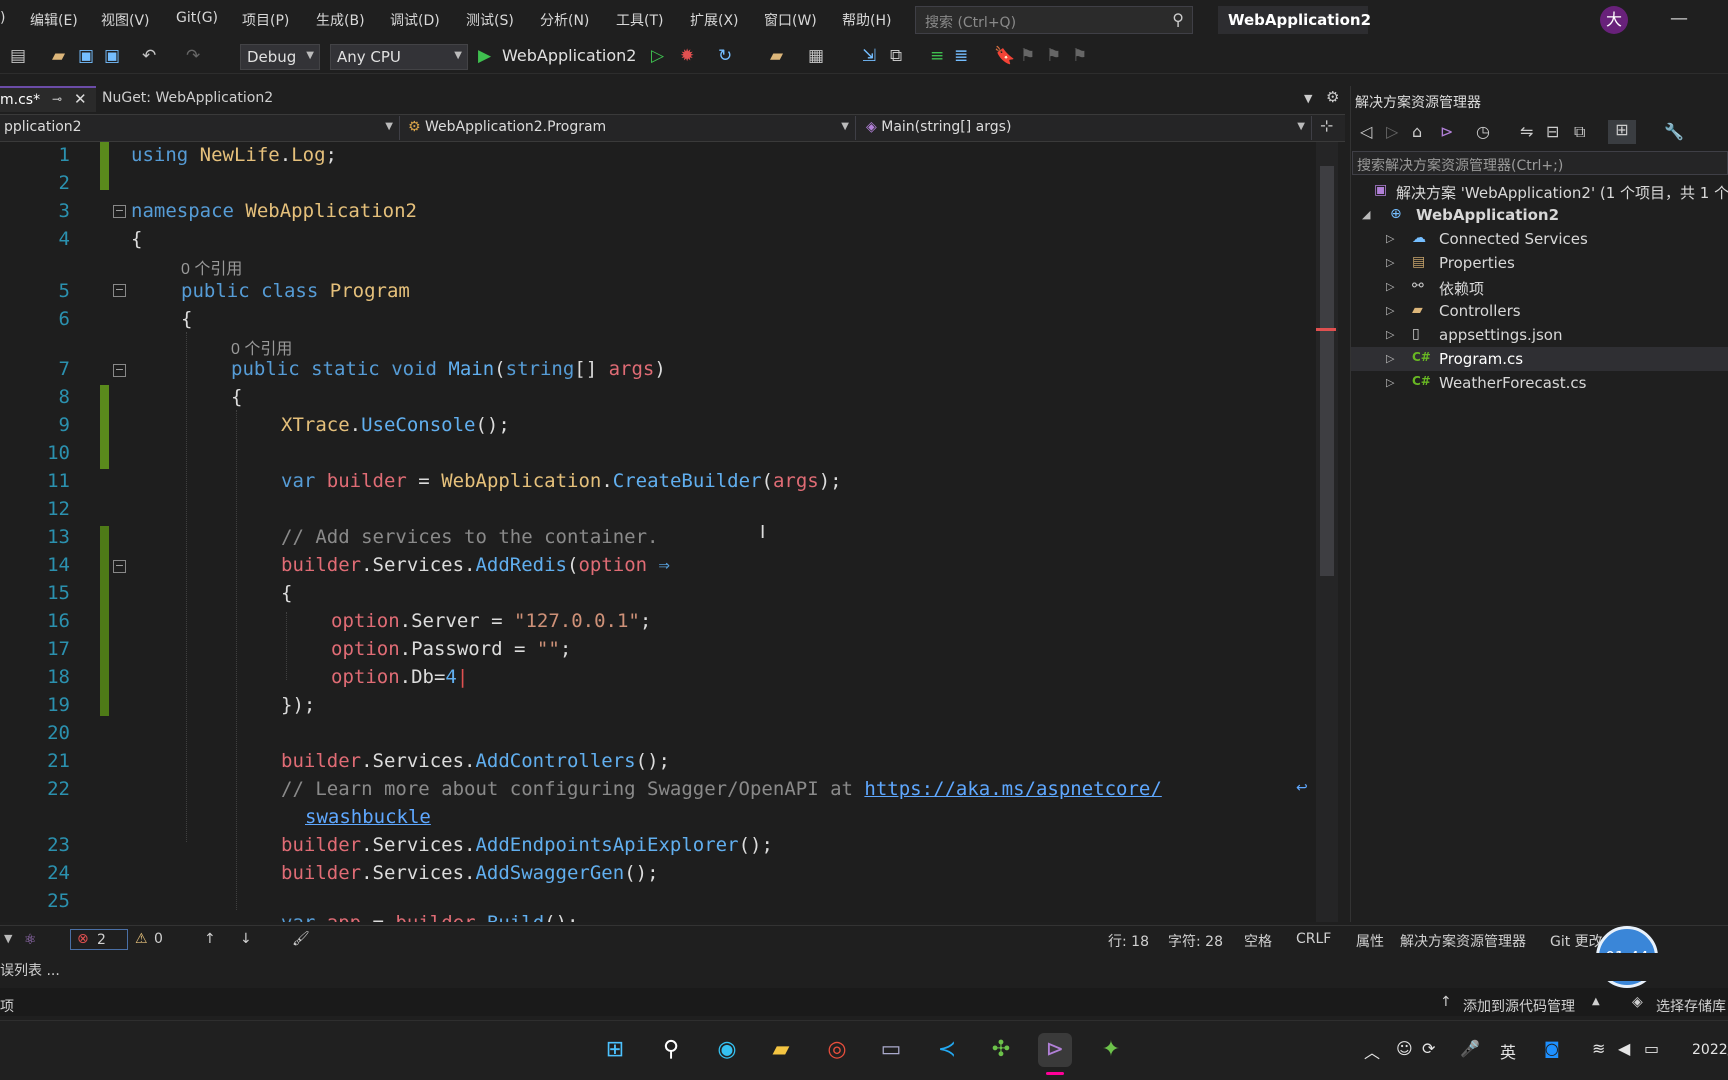 This screenshot has height=1080, width=1728. I want to click on menu-item-tools: 工具(T), so click(639, 20).